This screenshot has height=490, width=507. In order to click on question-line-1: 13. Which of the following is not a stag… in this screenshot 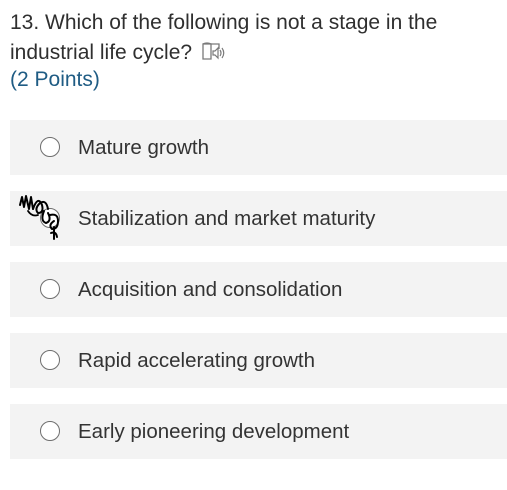, I will do `click(257, 23)`.